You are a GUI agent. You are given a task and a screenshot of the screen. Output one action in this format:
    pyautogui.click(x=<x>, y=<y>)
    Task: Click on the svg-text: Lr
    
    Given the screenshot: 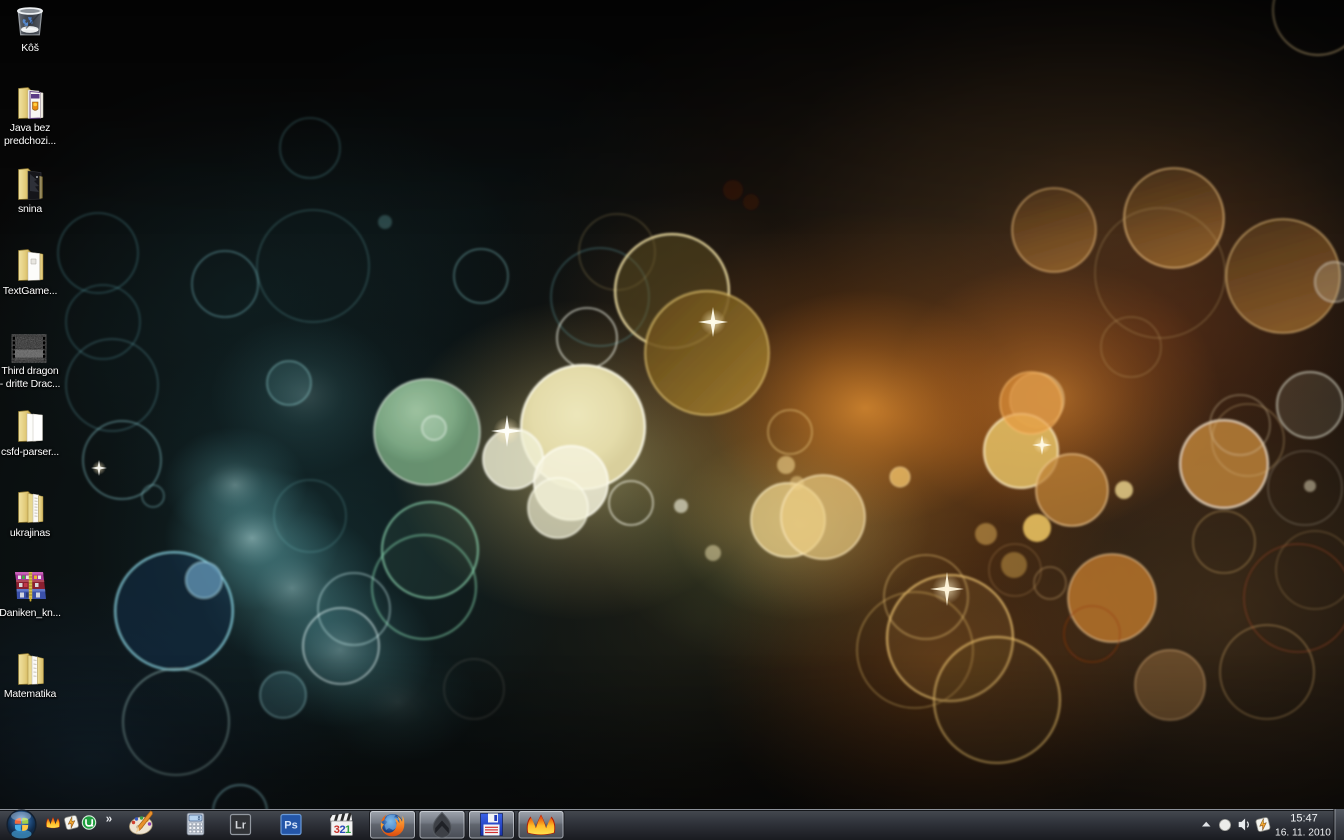 What is the action you would take?
    pyautogui.click(x=241, y=826)
    